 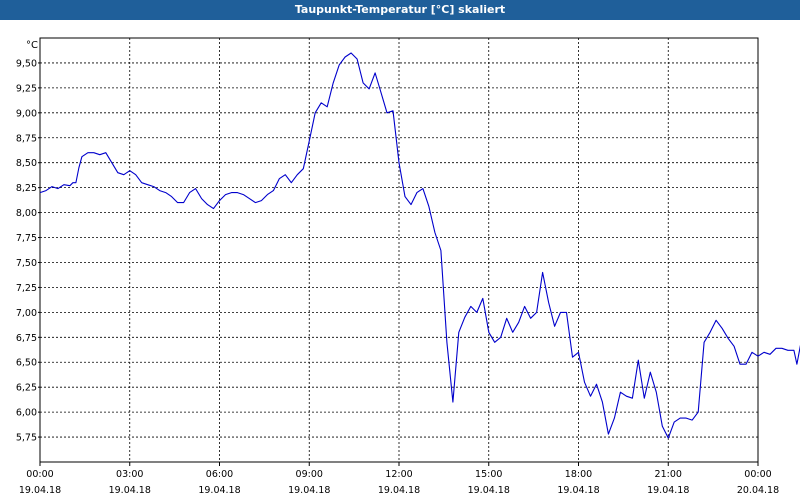 What do you see at coordinates (26, 313) in the screenshot?
I see `y-tick-label: 7,00` at bounding box center [26, 313].